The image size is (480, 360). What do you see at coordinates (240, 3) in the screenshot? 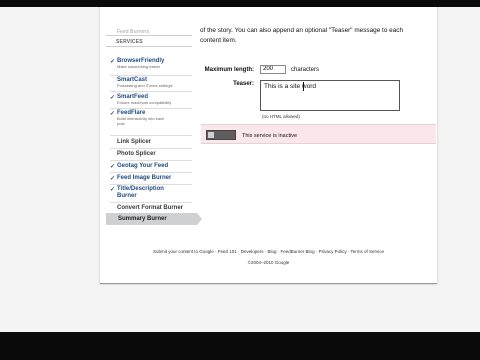
I see `video-letterbox-top` at bounding box center [240, 3].